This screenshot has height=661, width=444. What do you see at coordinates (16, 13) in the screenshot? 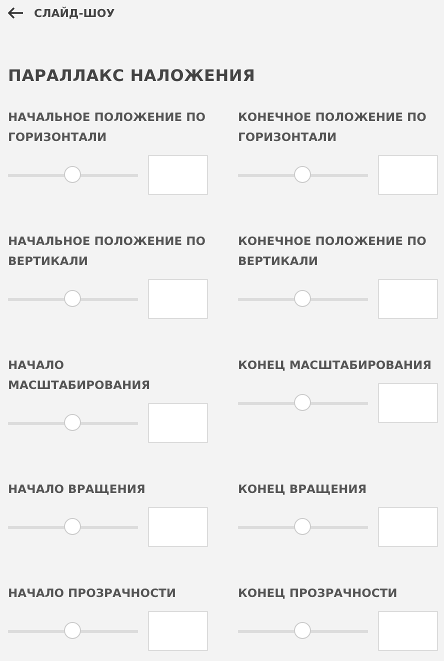
I see `back-icon` at bounding box center [16, 13].